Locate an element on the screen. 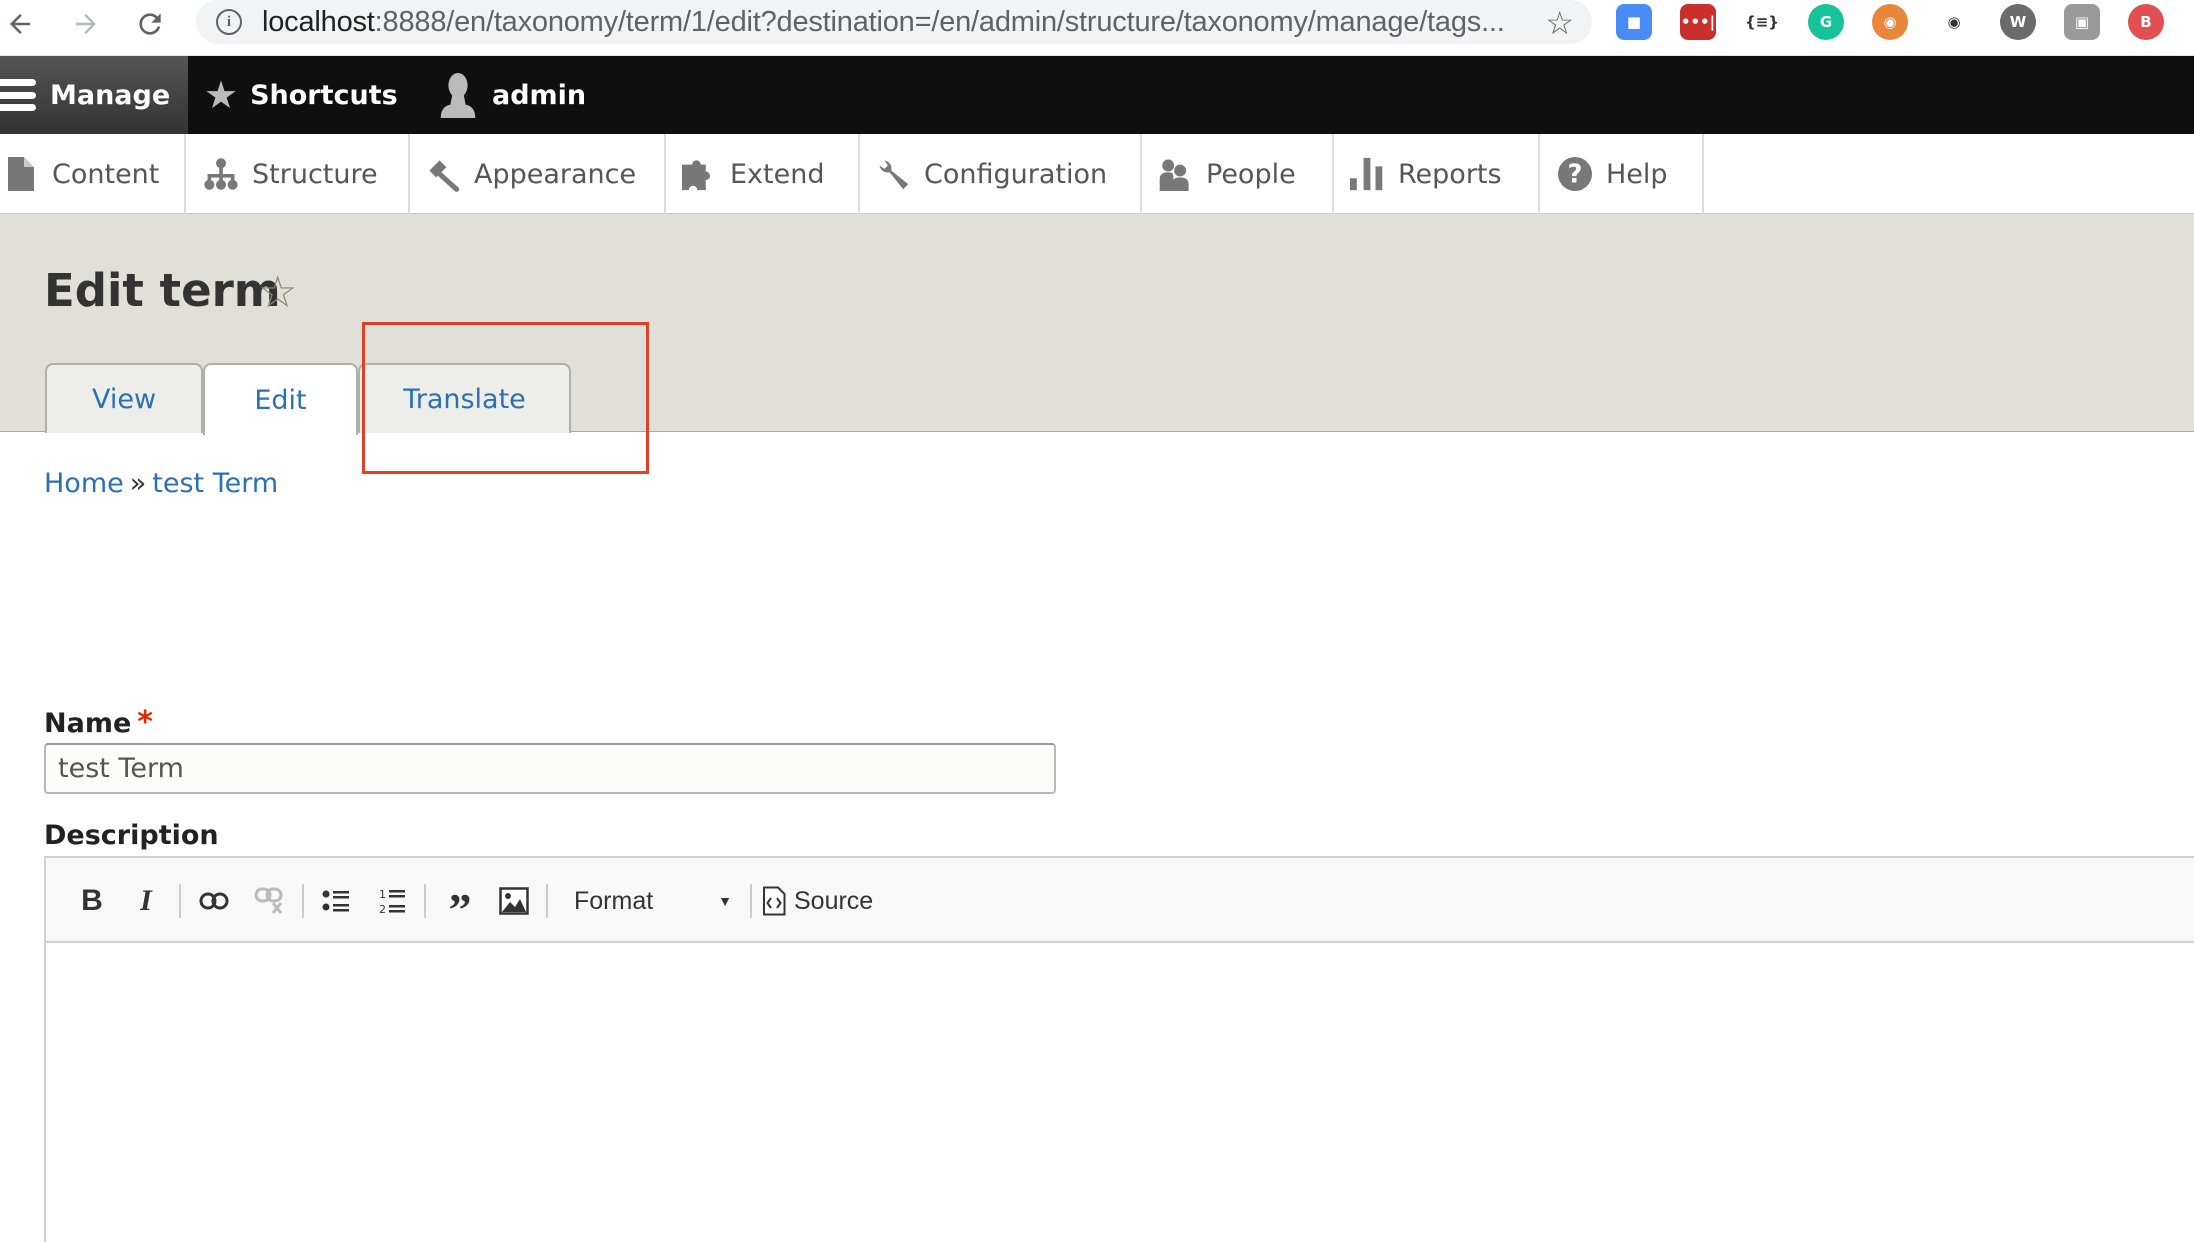 The width and height of the screenshot is (2194, 1242). svg-text: 2 is located at coordinates (382, 909).